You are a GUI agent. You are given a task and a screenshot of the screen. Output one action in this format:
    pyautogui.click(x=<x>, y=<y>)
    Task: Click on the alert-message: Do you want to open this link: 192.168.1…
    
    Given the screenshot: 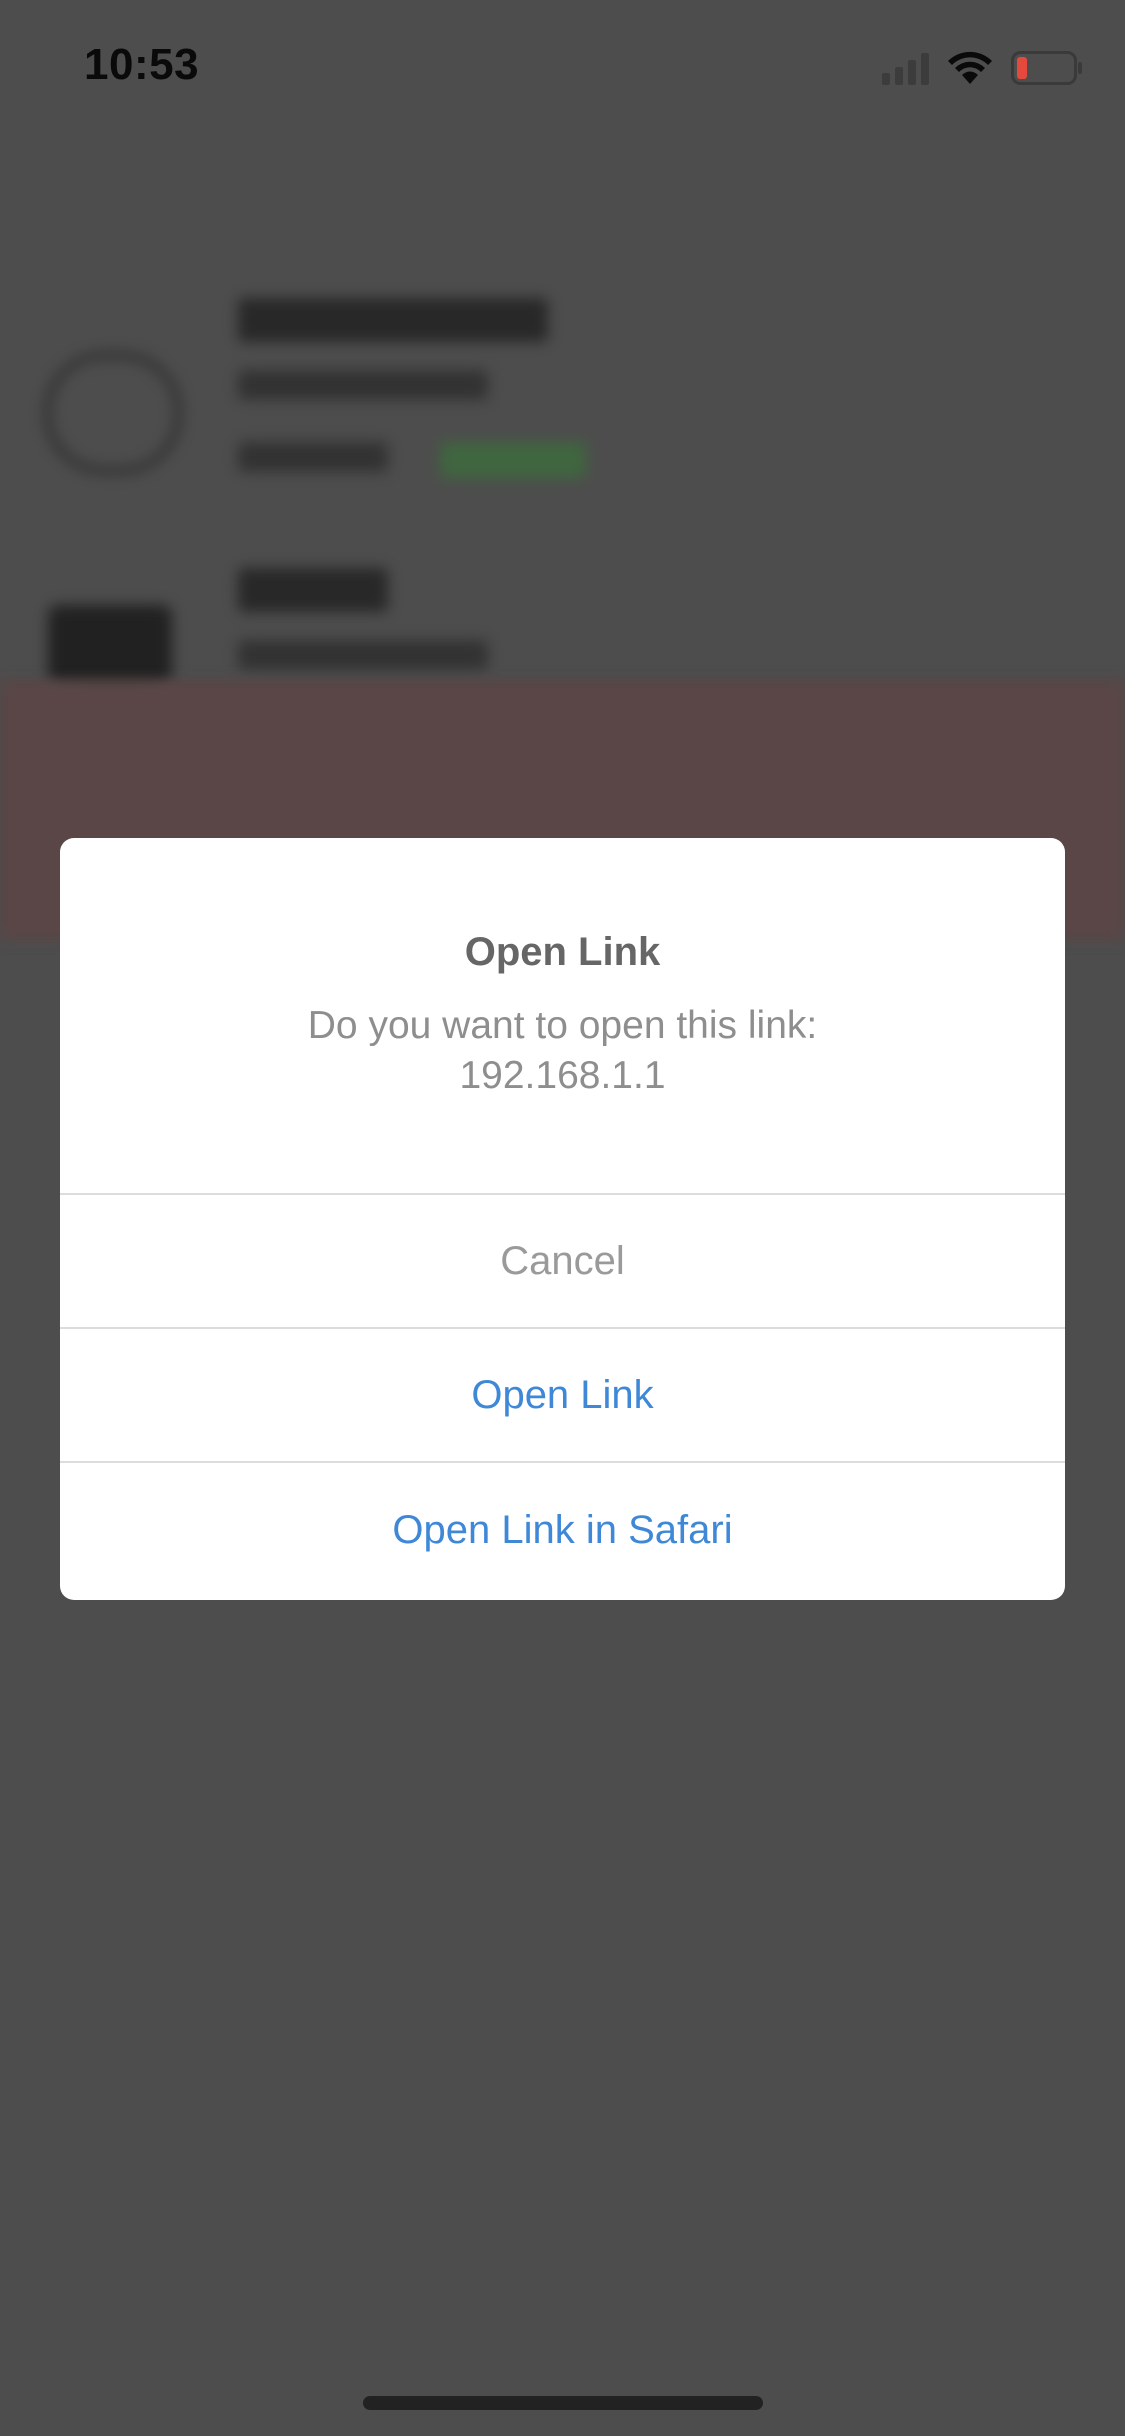 What is the action you would take?
    pyautogui.click(x=562, y=1050)
    